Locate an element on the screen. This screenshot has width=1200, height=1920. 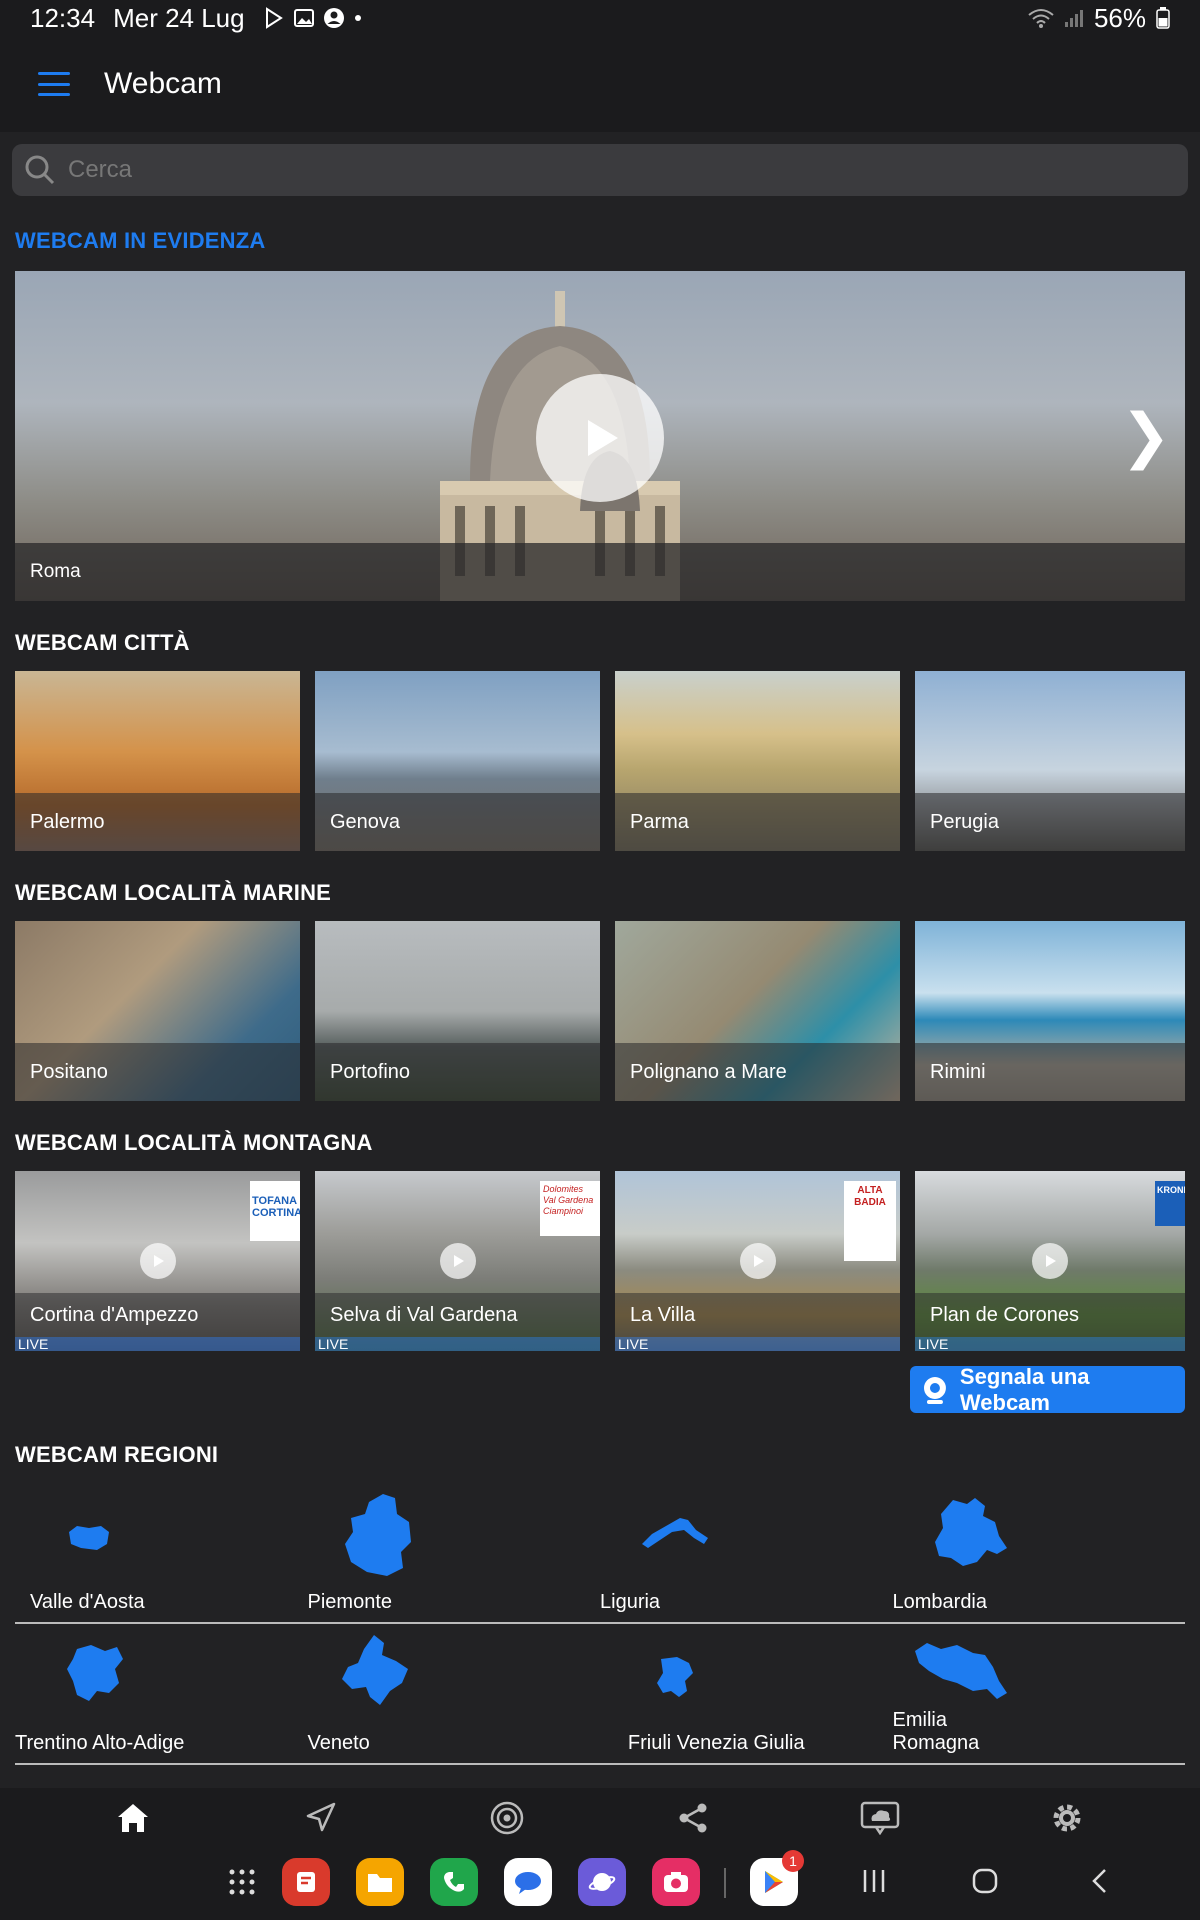
report-webcam-button: Segnala una Webcam is located at coordinates (1047, 1389).